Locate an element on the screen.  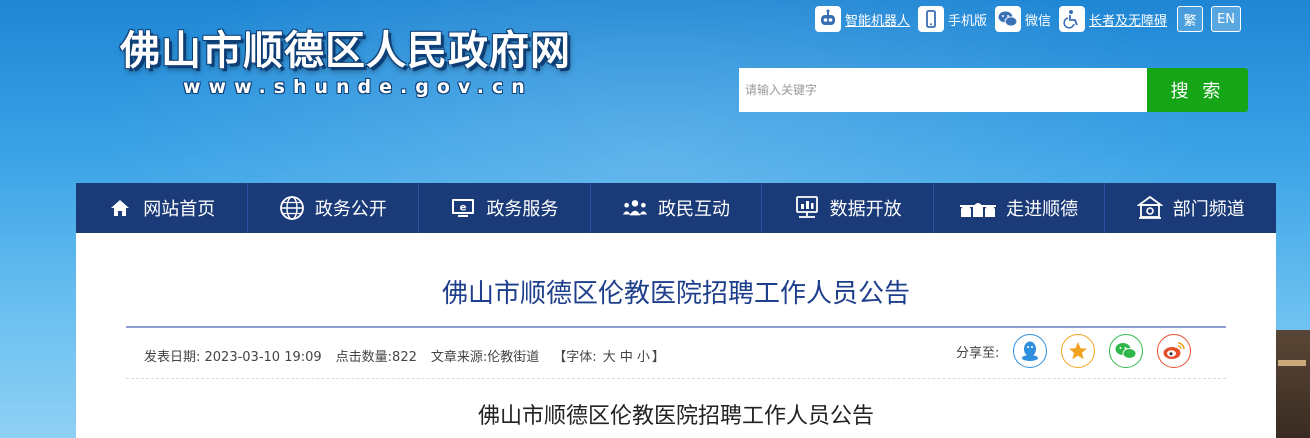
building-decoration is located at coordinates (1292, 384).